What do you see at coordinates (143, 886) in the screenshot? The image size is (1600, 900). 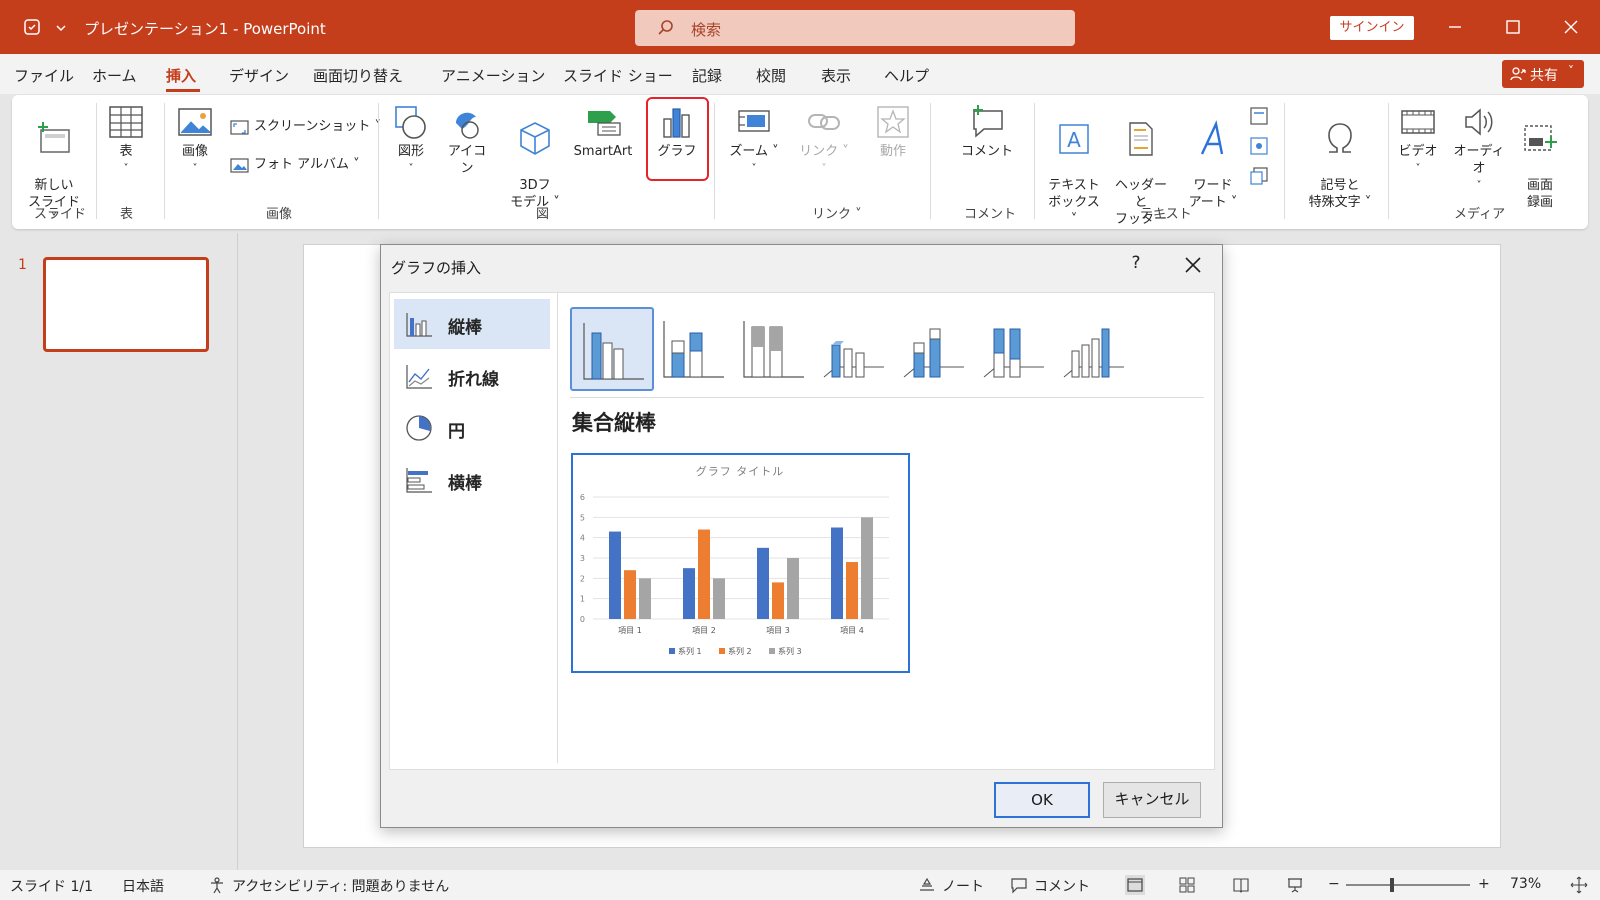 I see `language-indicator: 日本語` at bounding box center [143, 886].